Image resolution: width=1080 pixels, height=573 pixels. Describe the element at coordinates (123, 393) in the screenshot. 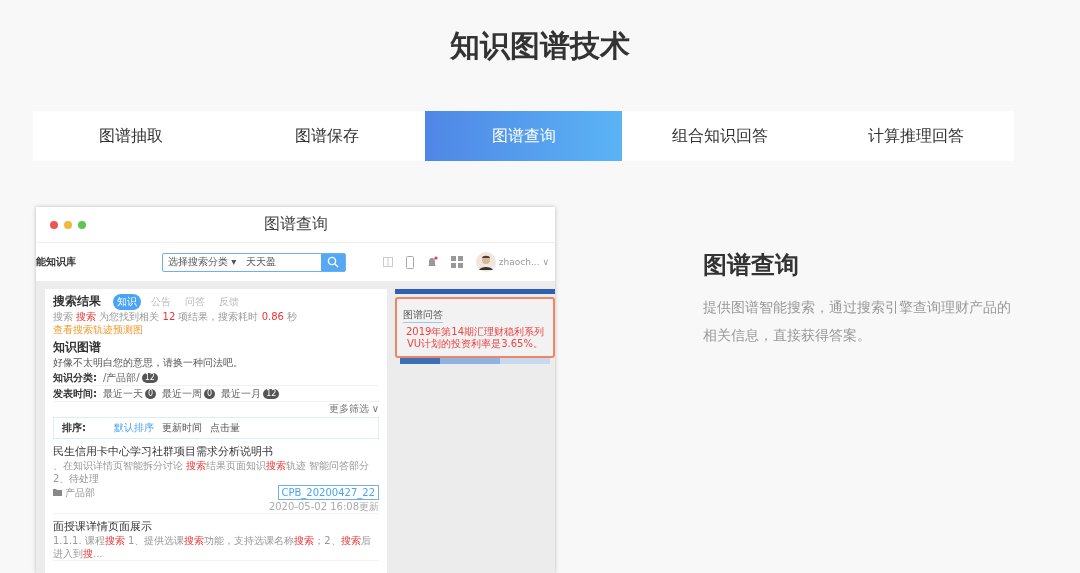

I see `filter-option: 最近一天` at that location.